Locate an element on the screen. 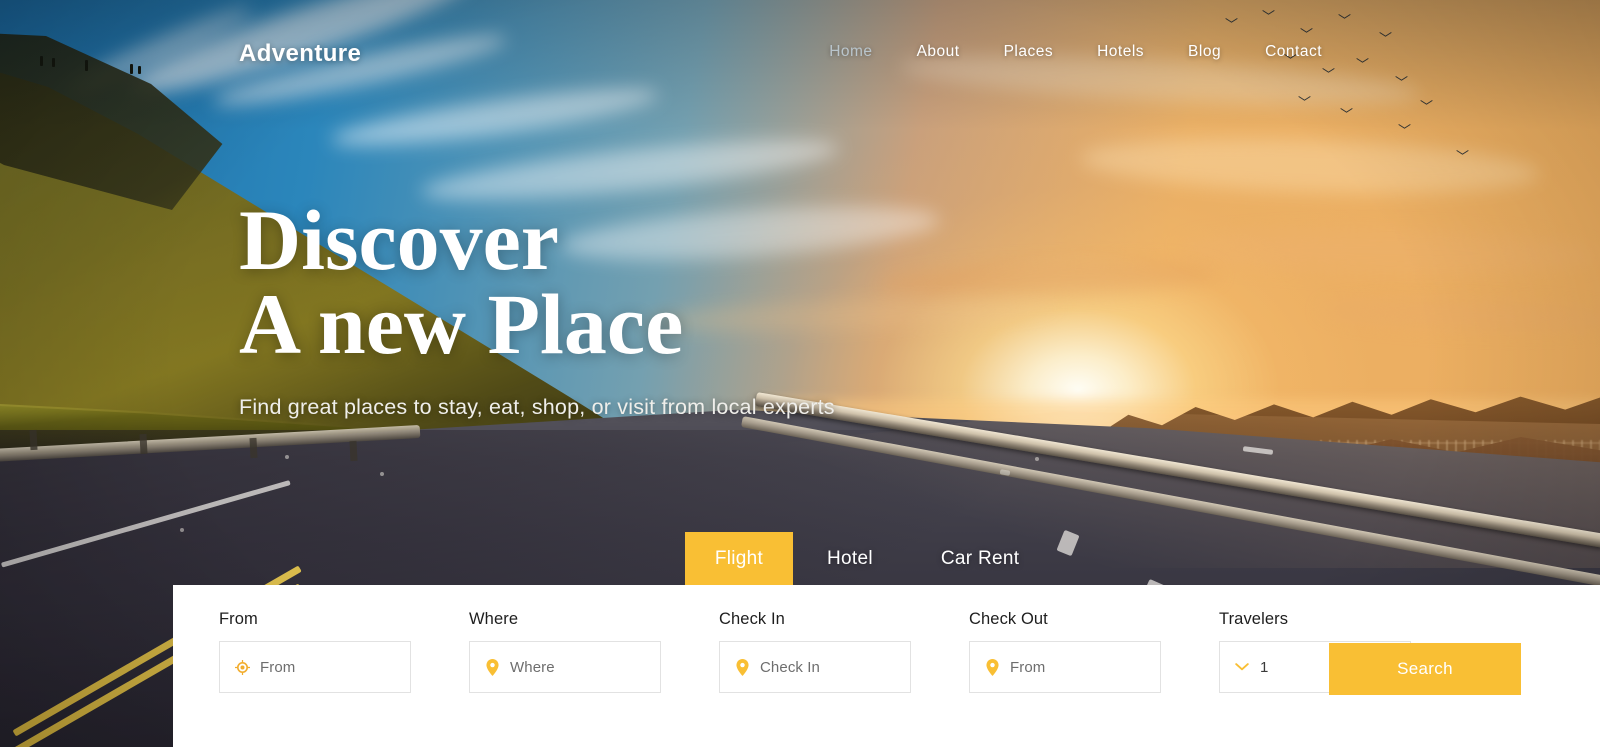 The height and width of the screenshot is (747, 1600). field-label-from: From is located at coordinates (238, 619).